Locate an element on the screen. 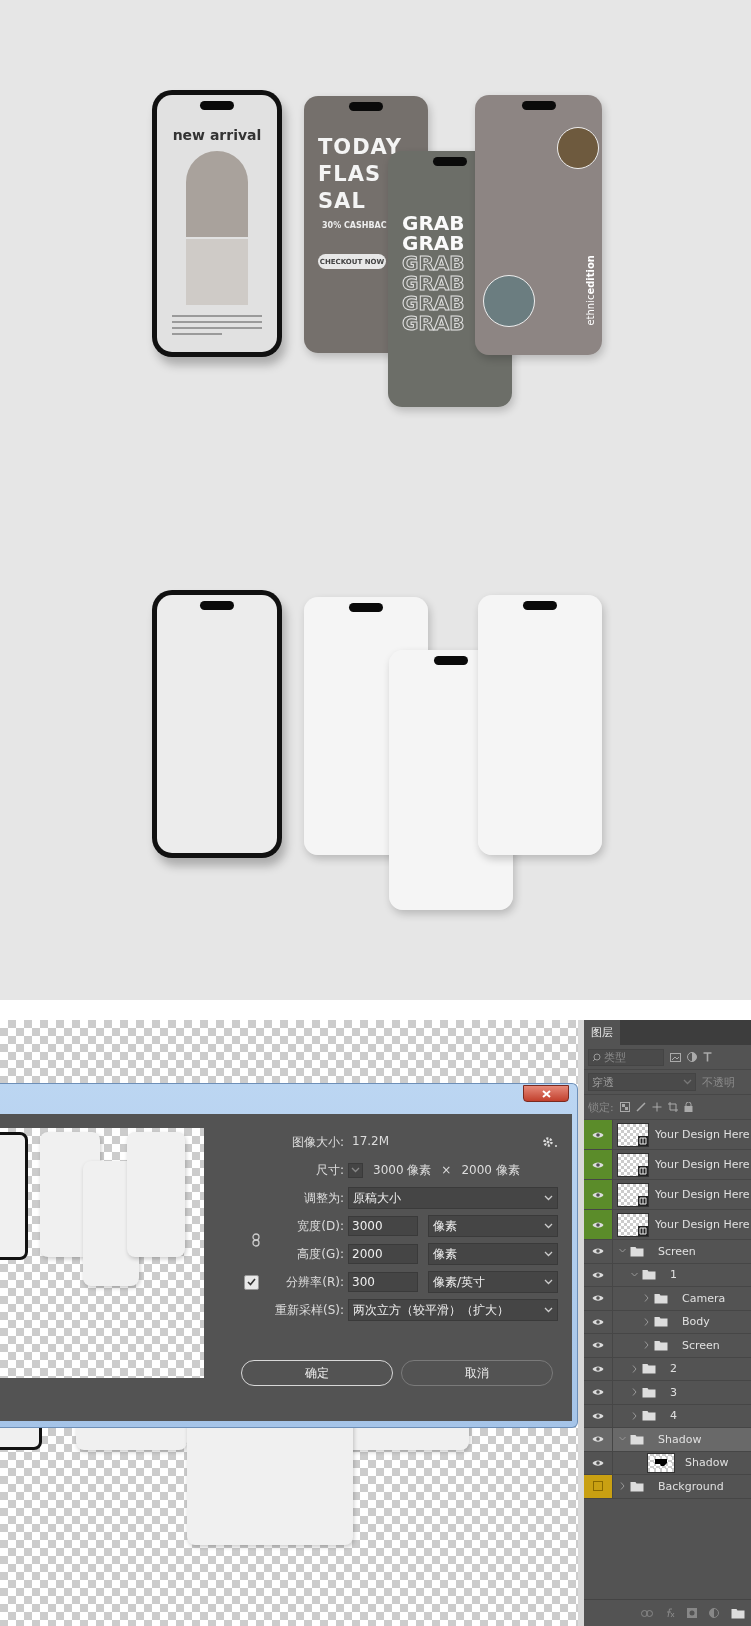 Image resolution: width=751 pixels, height=1626 pixels. layer-row: 2 is located at coordinates (667, 1369).